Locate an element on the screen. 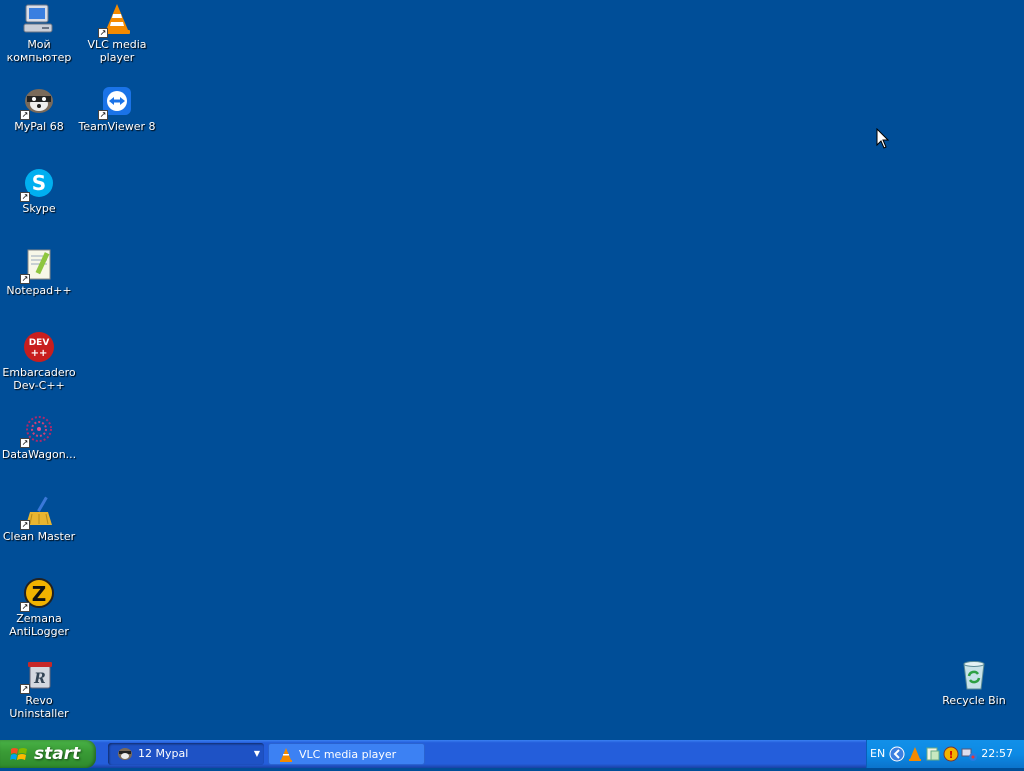  desktop-icon-vlc: ↗ VLC media player is located at coordinates (117, 33).